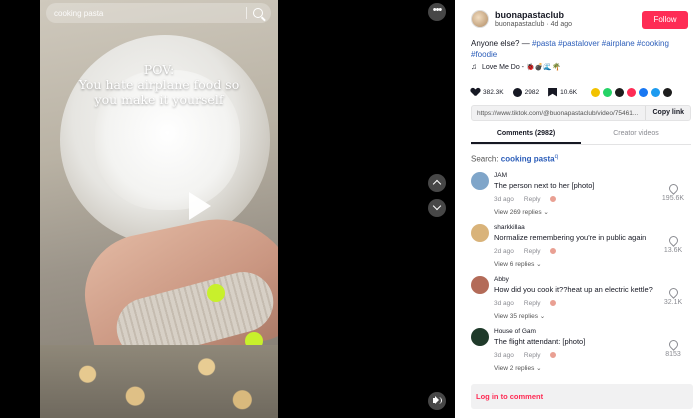 The image size is (700, 418). I want to click on author-block: buonapastaclub buonapastaclub · 4d ago, so click(521, 19).